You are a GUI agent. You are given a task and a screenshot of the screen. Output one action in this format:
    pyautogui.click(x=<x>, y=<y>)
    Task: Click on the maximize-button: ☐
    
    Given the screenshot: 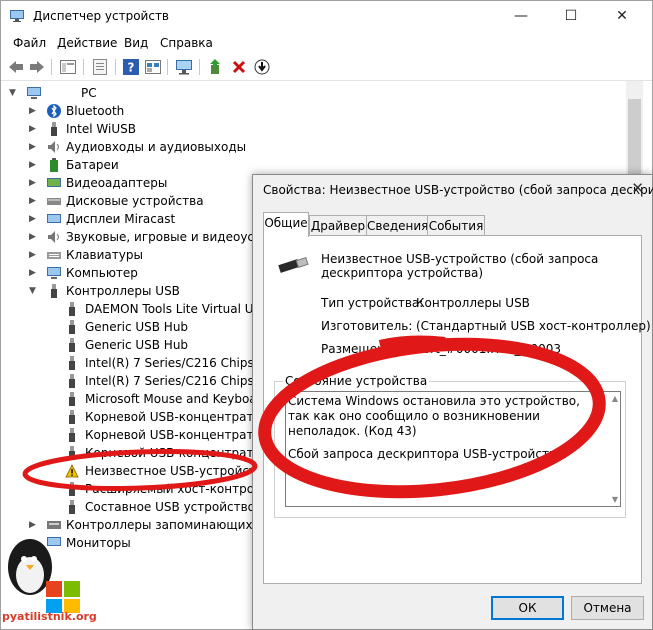 What is the action you would take?
    pyautogui.click(x=571, y=16)
    